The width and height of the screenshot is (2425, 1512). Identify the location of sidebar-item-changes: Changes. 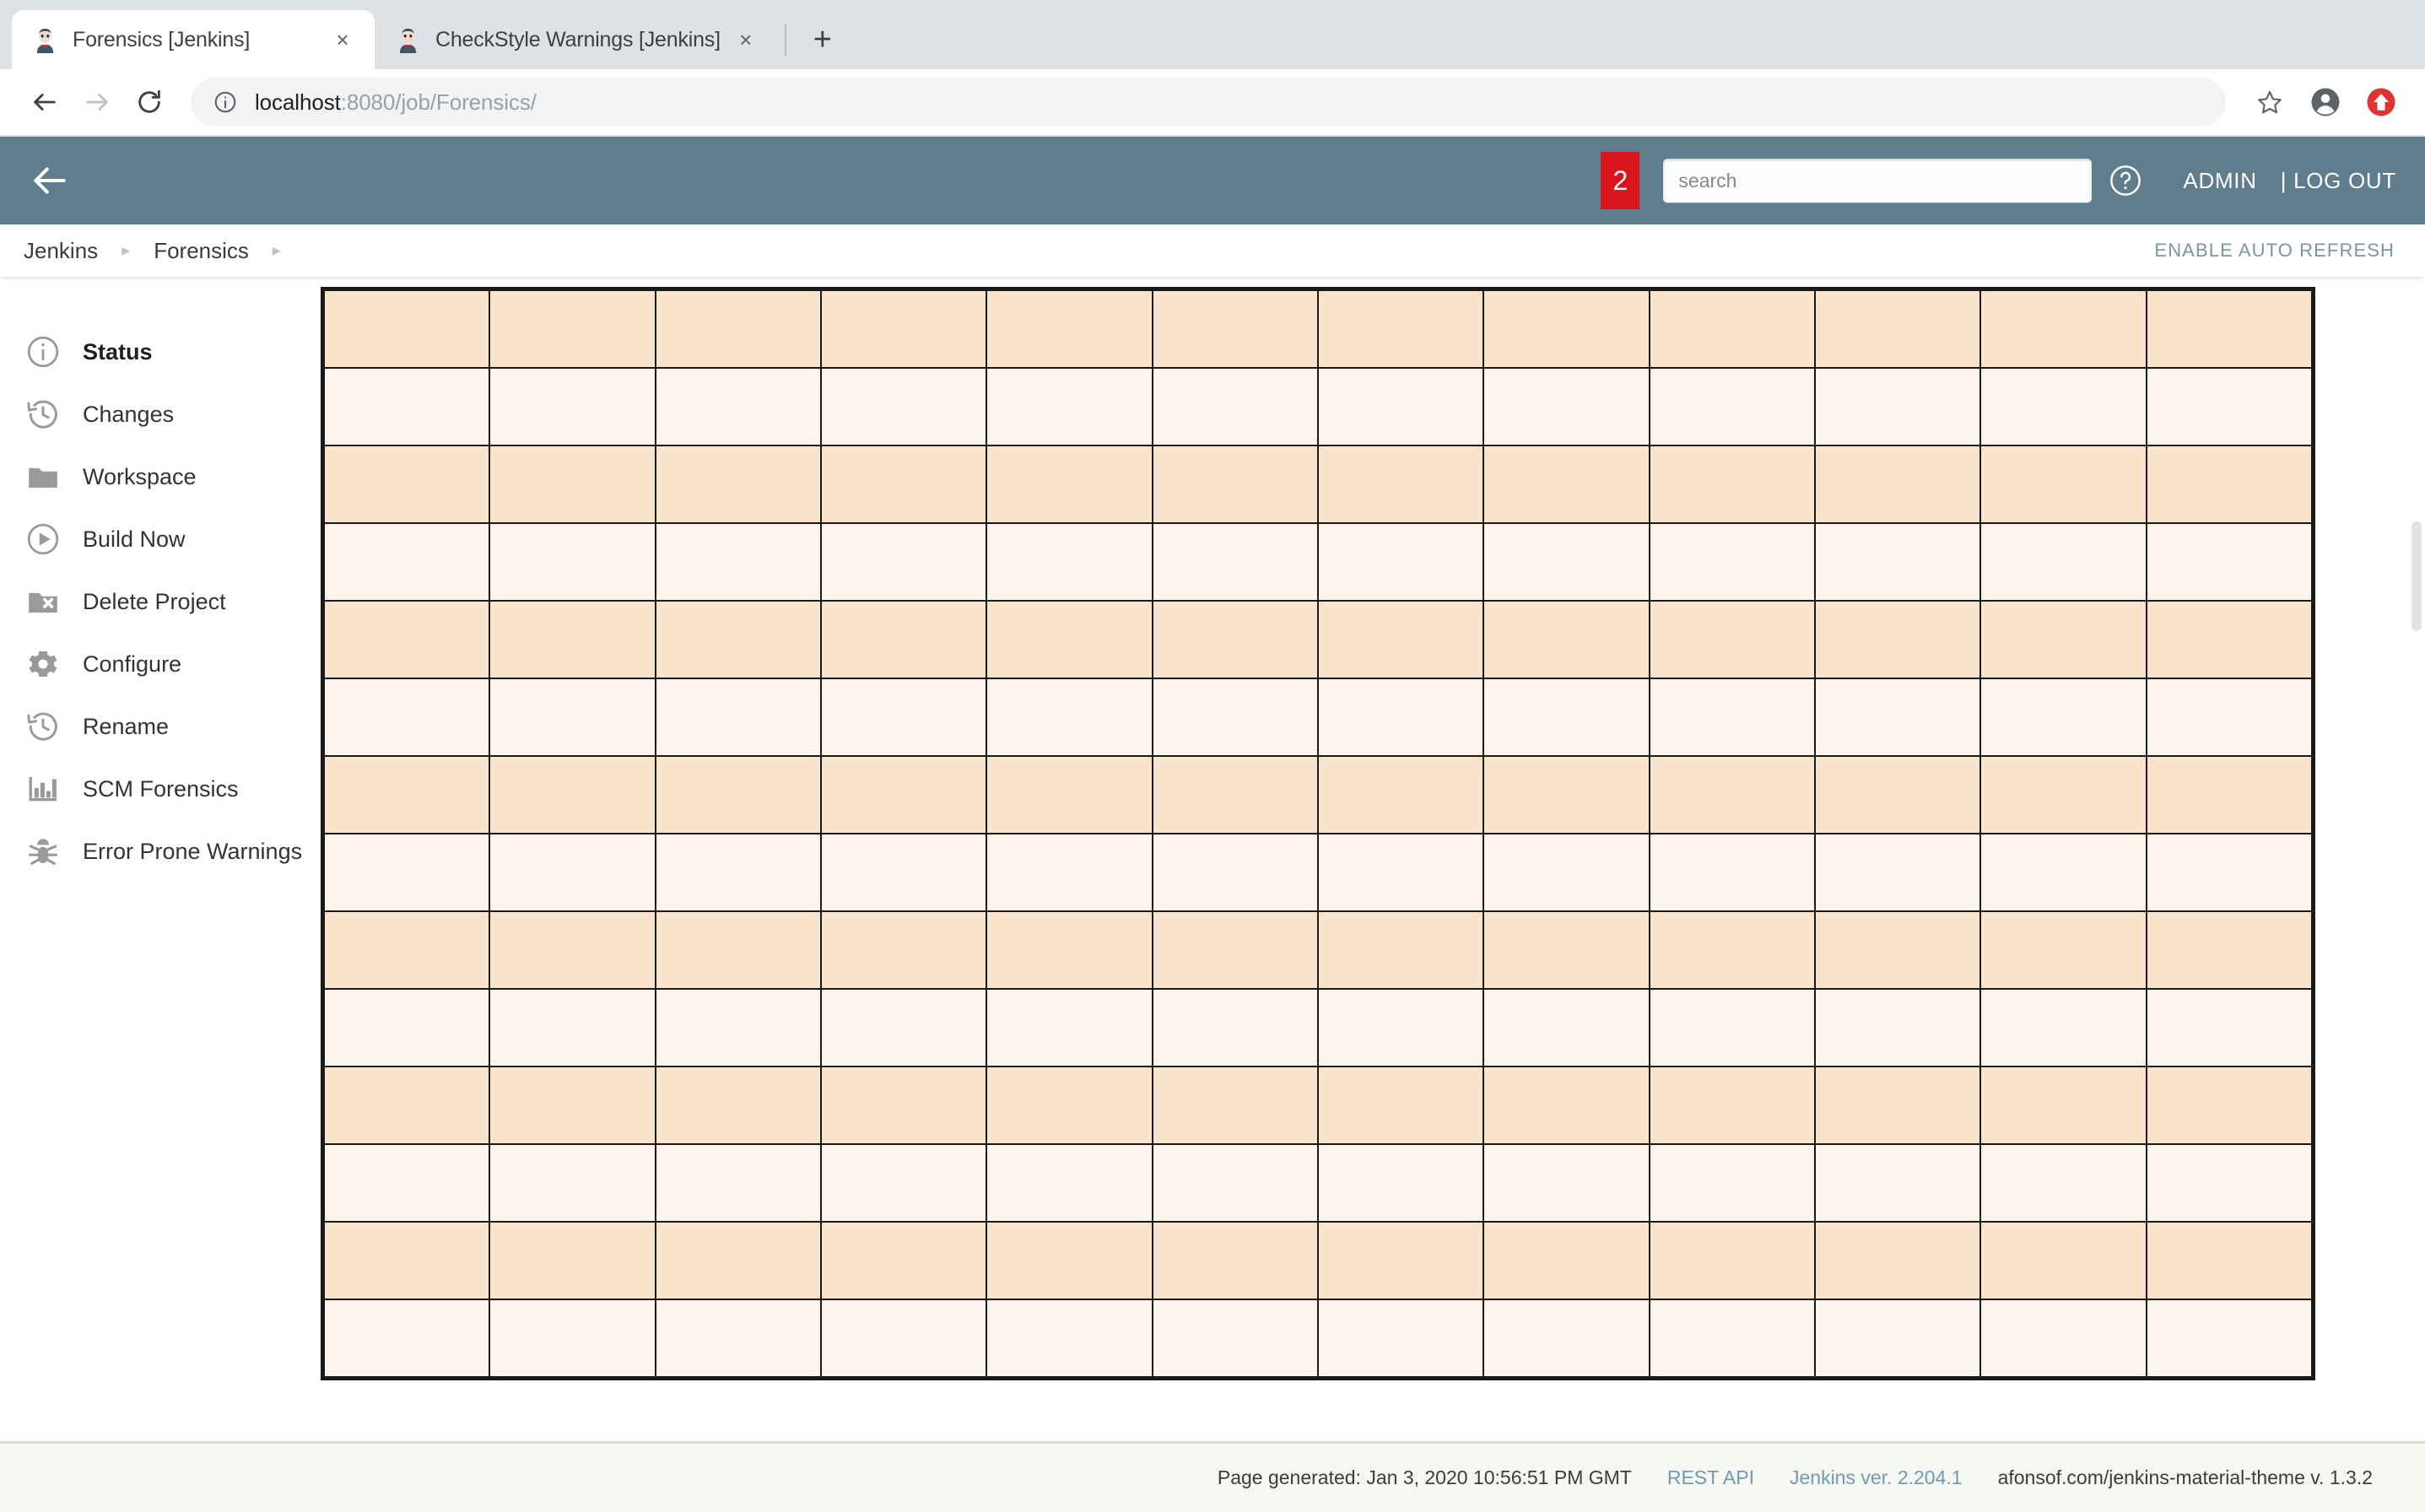
(160, 414).